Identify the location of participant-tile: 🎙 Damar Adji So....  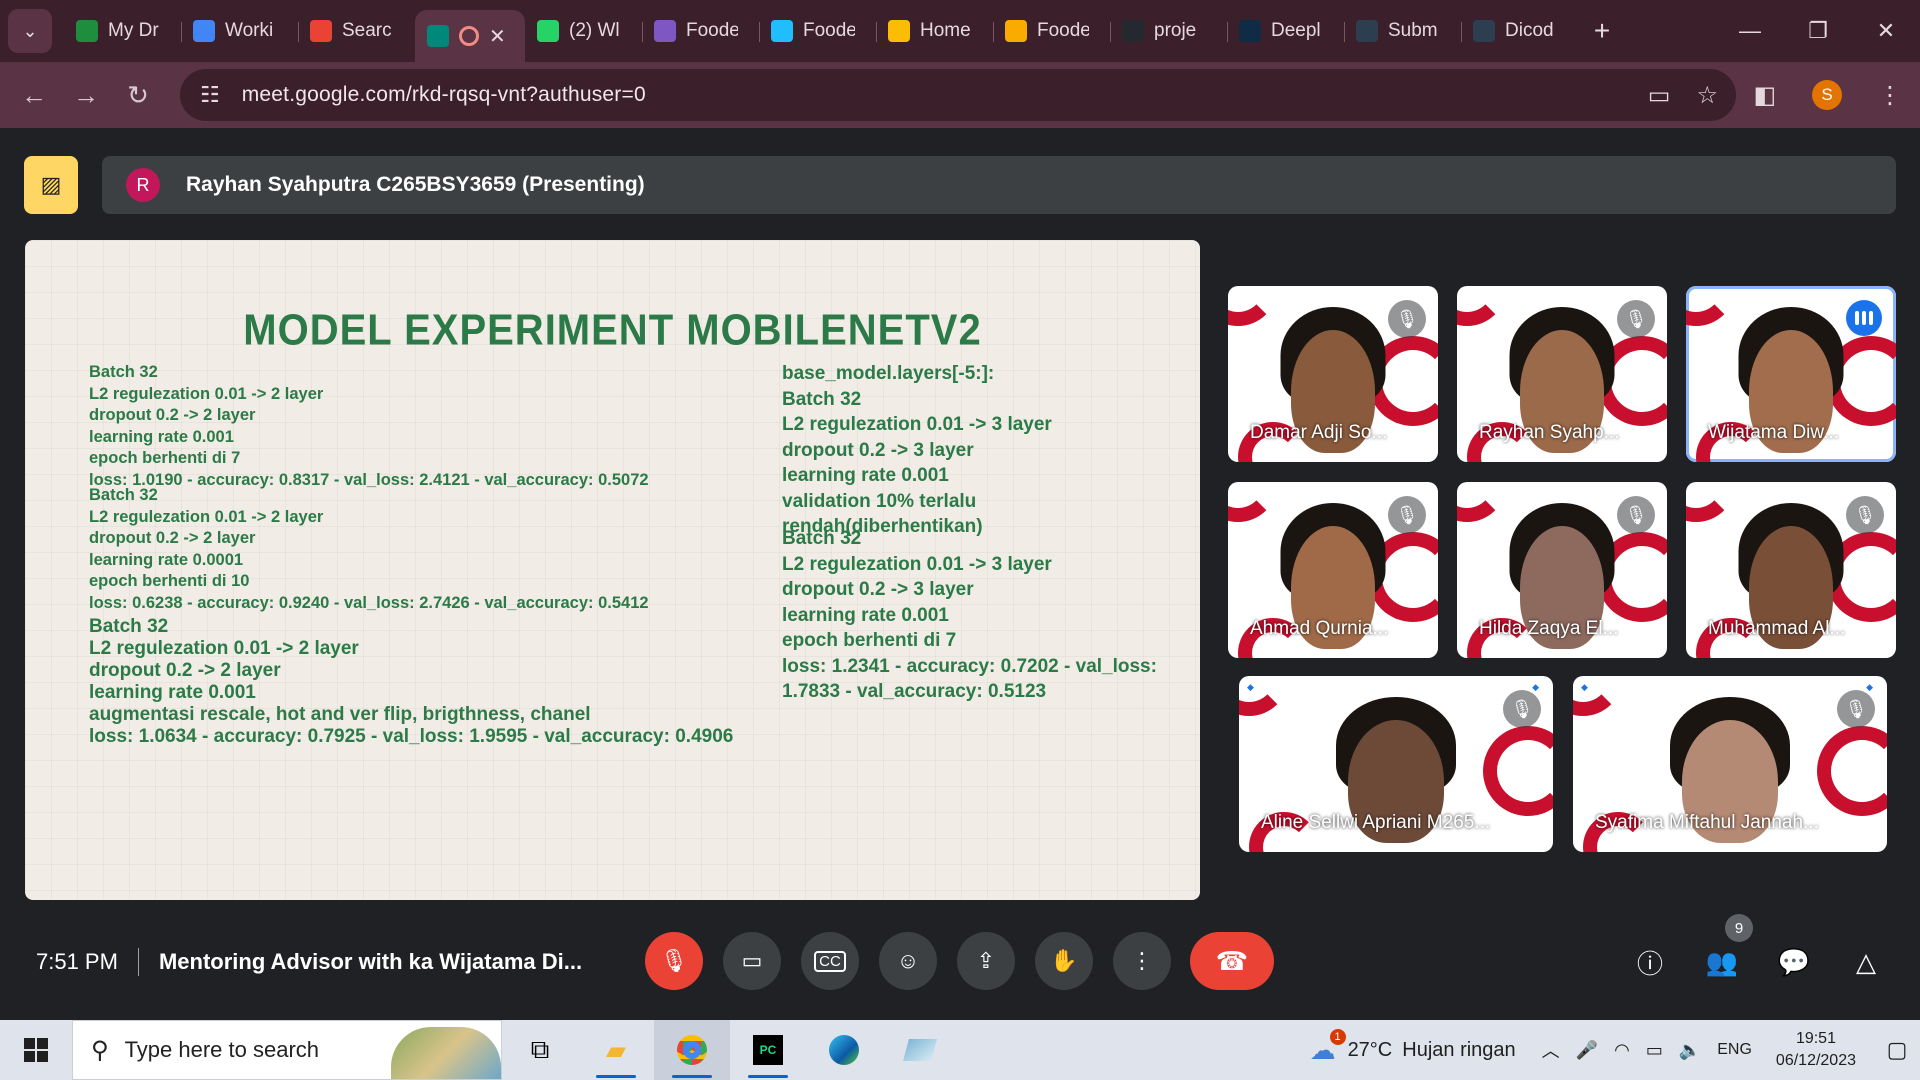
(1333, 374).